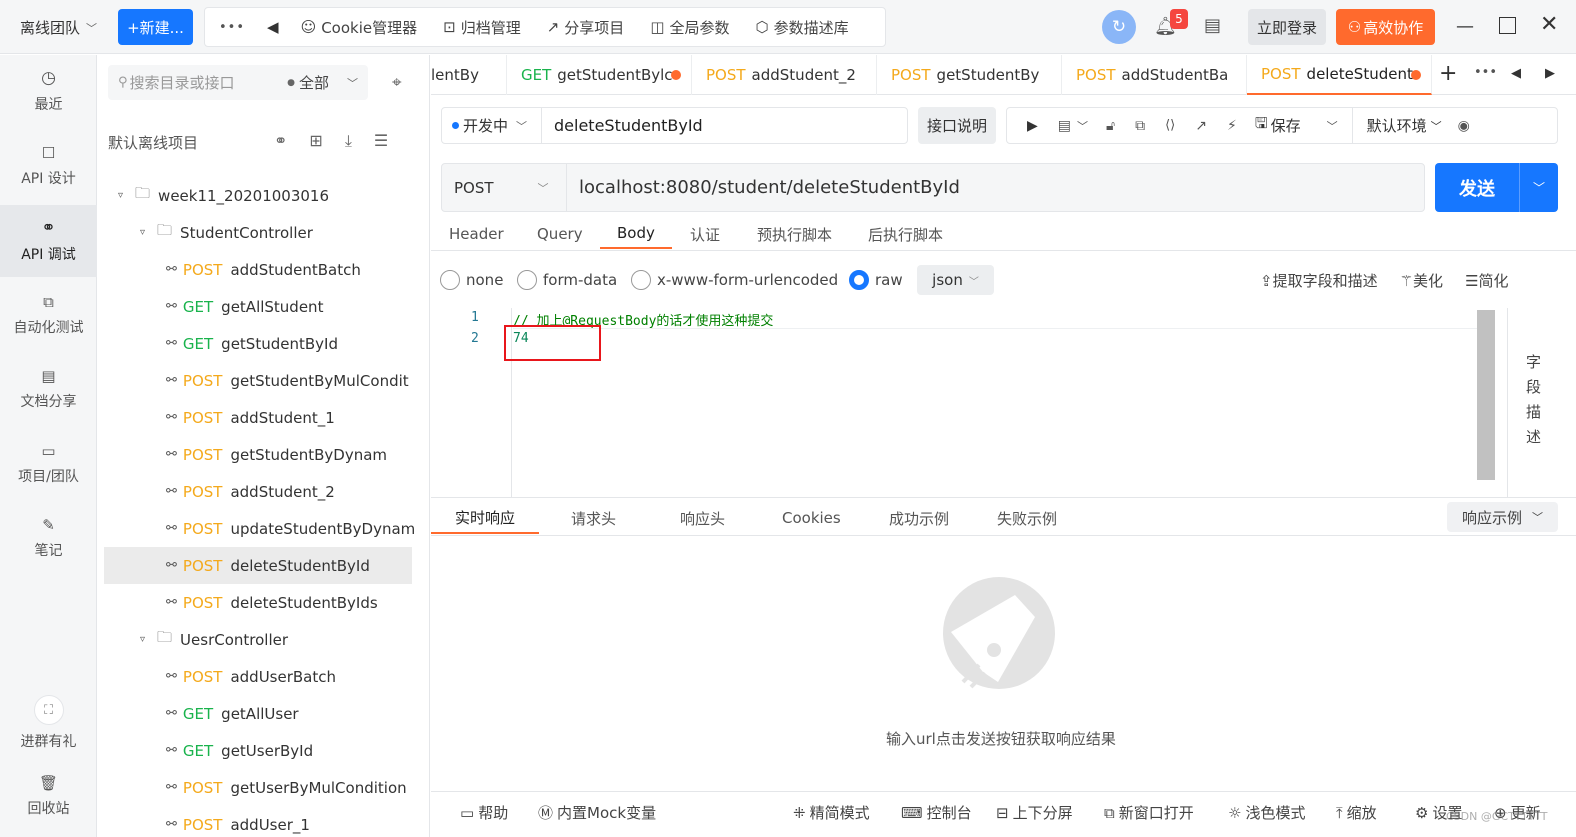  I want to click on sort-icon: ☰, so click(381, 141).